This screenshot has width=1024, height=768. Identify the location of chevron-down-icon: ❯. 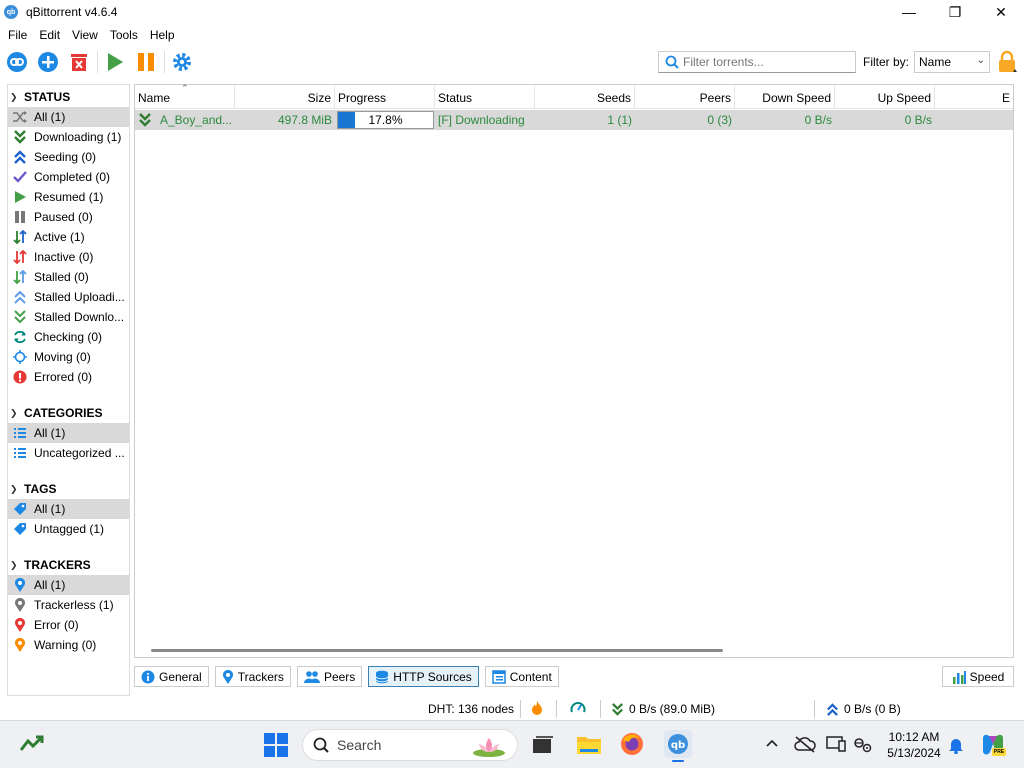
(14, 96).